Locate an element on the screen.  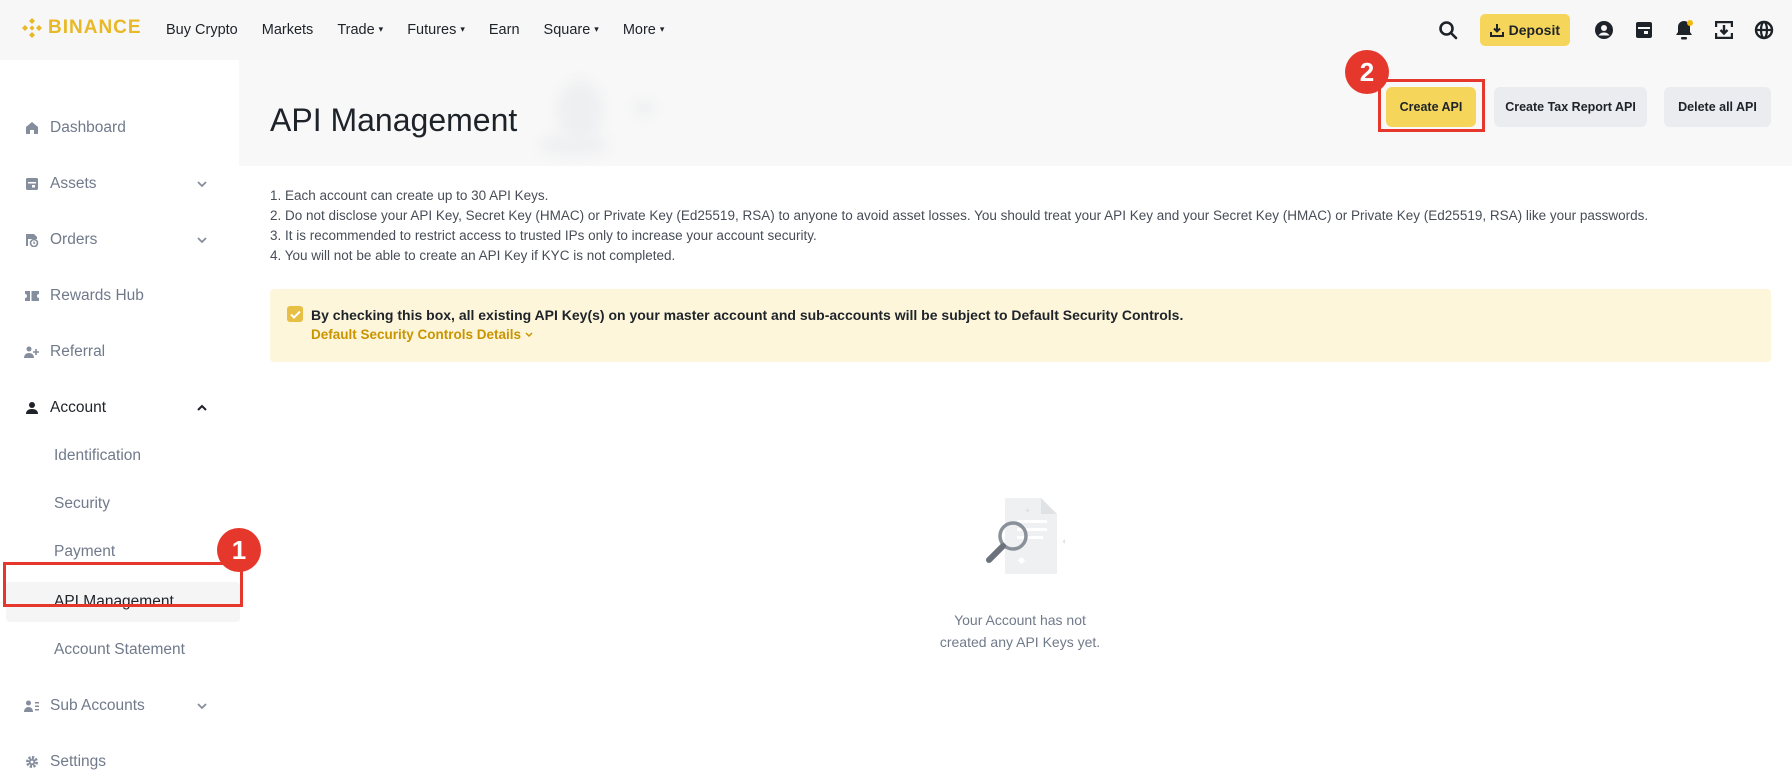
nav-label: Square is located at coordinates (567, 30).